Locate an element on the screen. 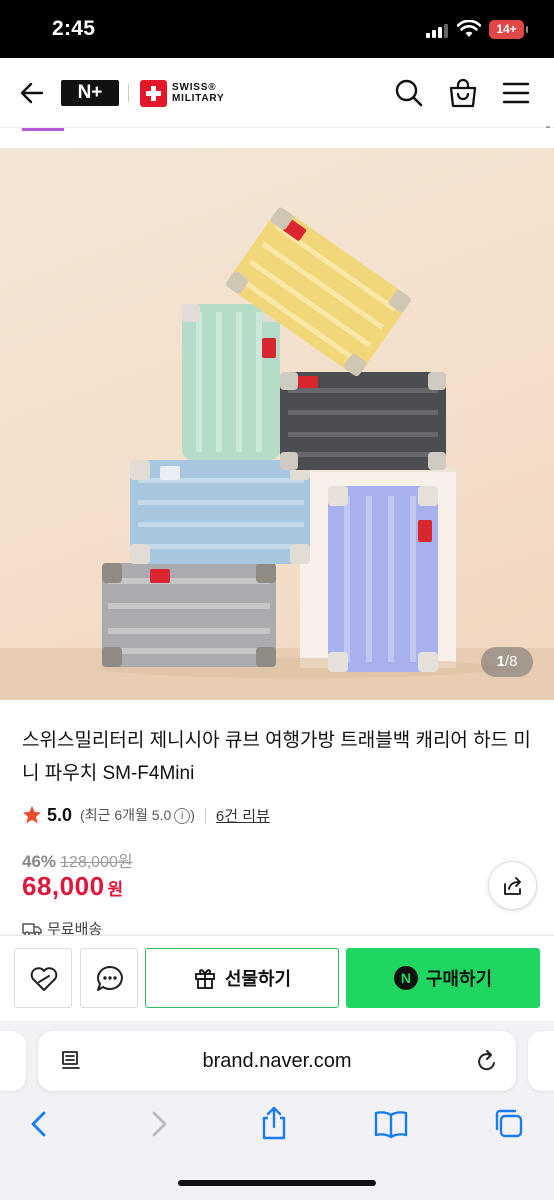  previous-tab-peek is located at coordinates (13, 1061).